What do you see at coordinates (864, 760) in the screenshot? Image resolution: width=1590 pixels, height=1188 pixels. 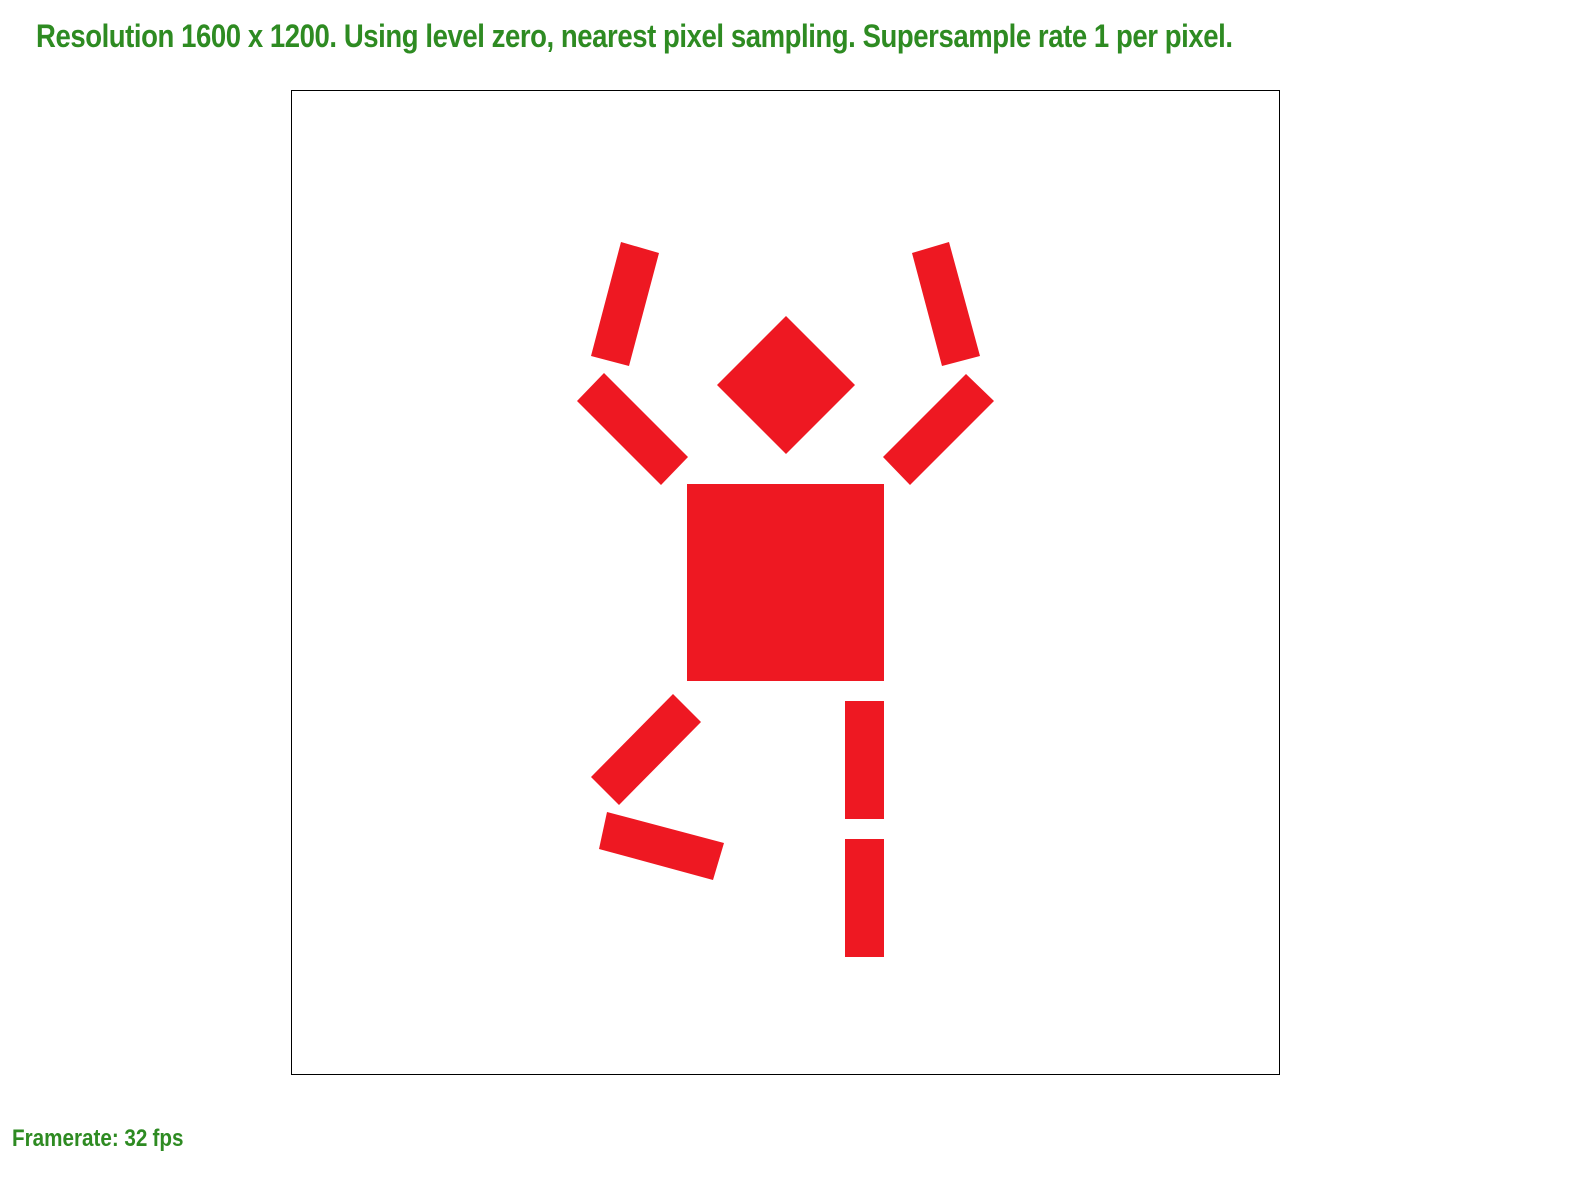 I see `right-thigh` at bounding box center [864, 760].